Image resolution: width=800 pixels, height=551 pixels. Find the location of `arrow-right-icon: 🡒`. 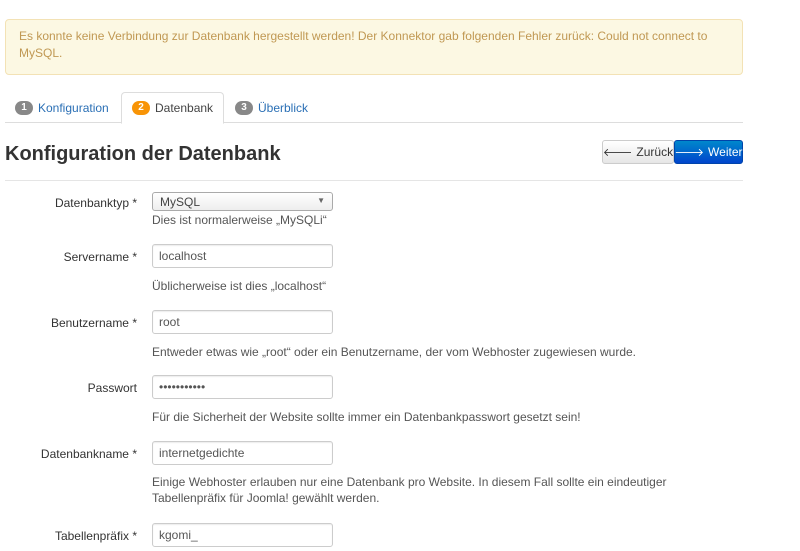

arrow-right-icon: 🡒 is located at coordinates (689, 153).